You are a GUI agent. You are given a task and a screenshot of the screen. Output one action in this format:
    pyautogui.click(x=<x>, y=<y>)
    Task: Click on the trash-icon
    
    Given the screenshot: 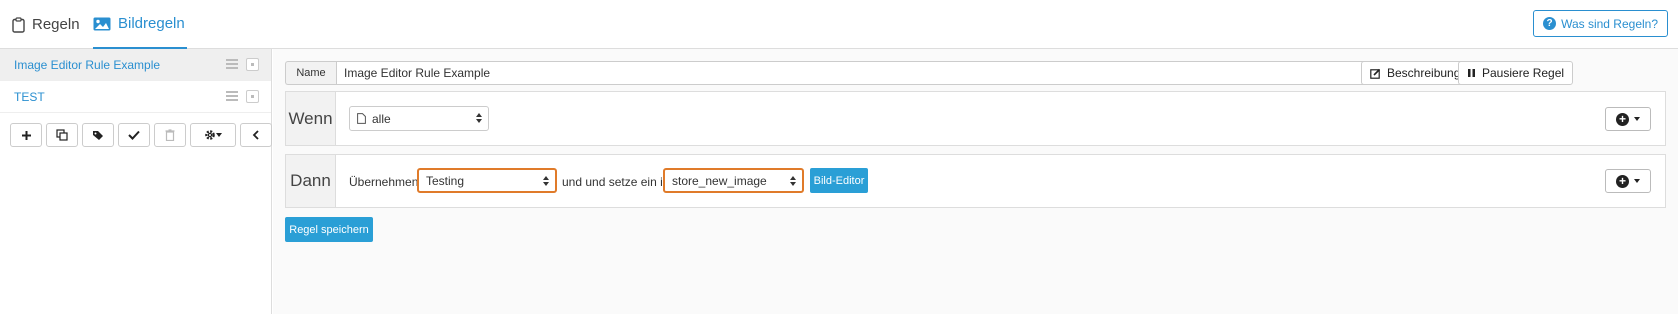 What is the action you would take?
    pyautogui.click(x=170, y=135)
    